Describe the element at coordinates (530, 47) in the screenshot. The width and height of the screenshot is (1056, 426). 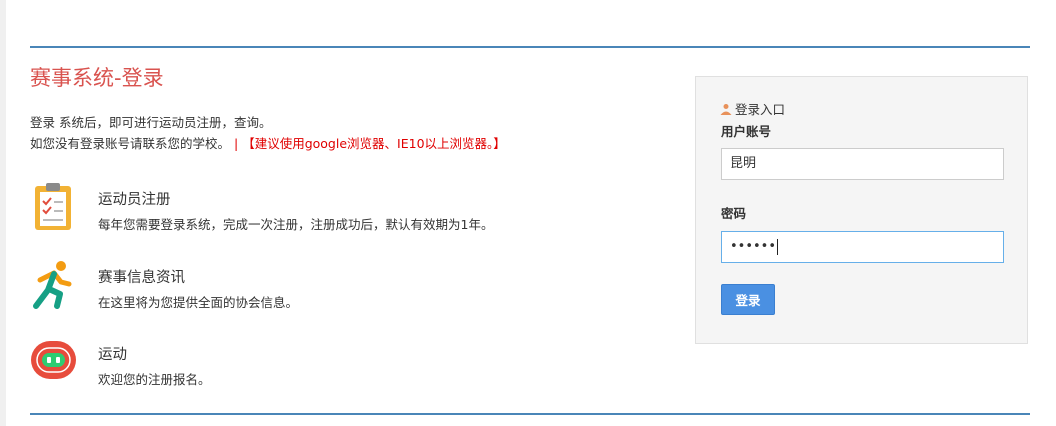
I see `top-divider` at that location.